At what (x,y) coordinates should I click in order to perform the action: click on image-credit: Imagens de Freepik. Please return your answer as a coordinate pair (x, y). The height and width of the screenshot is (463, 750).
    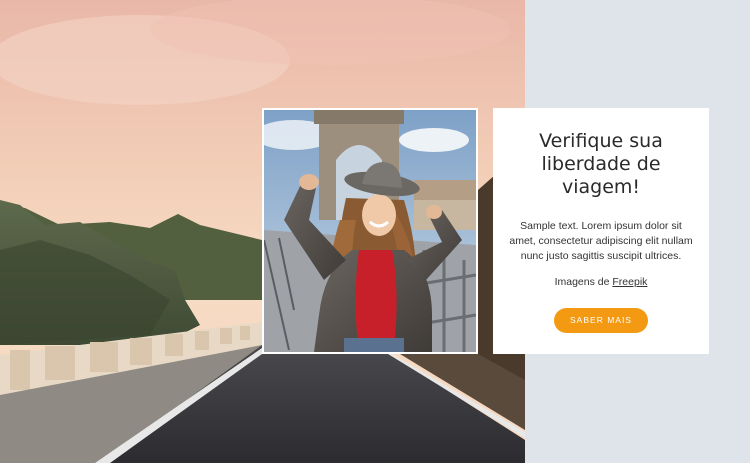
    Looking at the image, I should click on (601, 282).